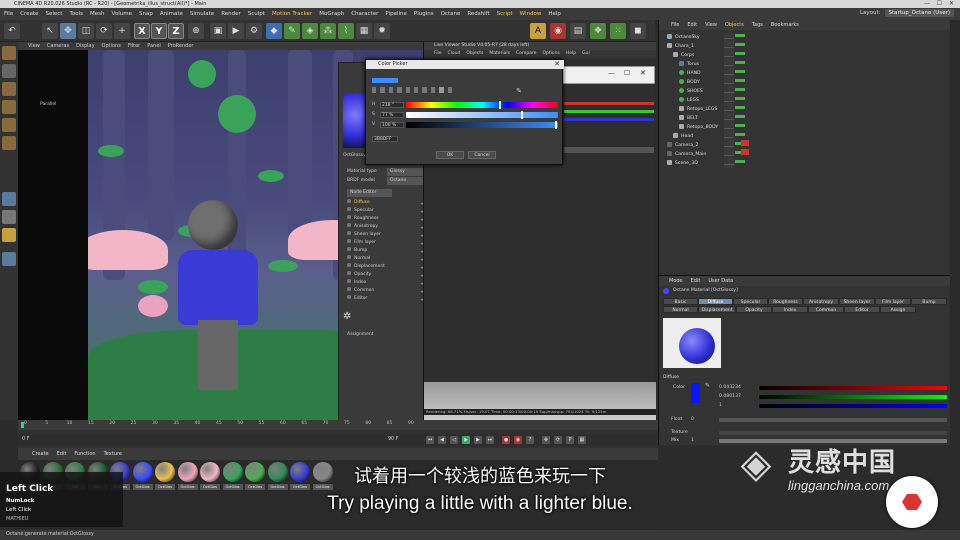 Image resolution: width=960 pixels, height=540 pixels. What do you see at coordinates (638, 31) in the screenshot?
I see `camera-icon: ◼` at bounding box center [638, 31].